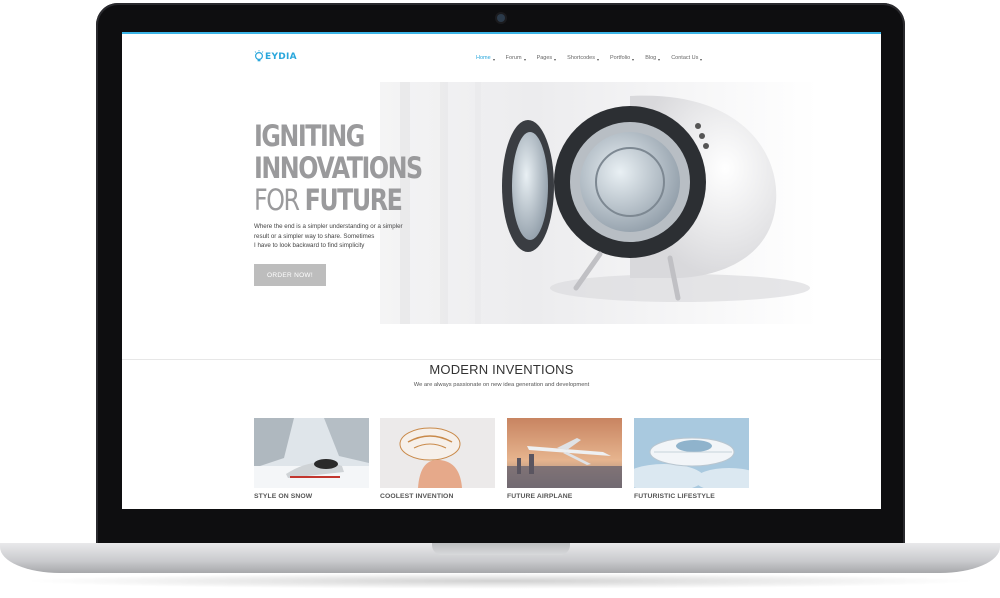 The width and height of the screenshot is (1000, 598). Describe the element at coordinates (516, 58) in the screenshot. I see `nav-item-forum: Forum` at that location.